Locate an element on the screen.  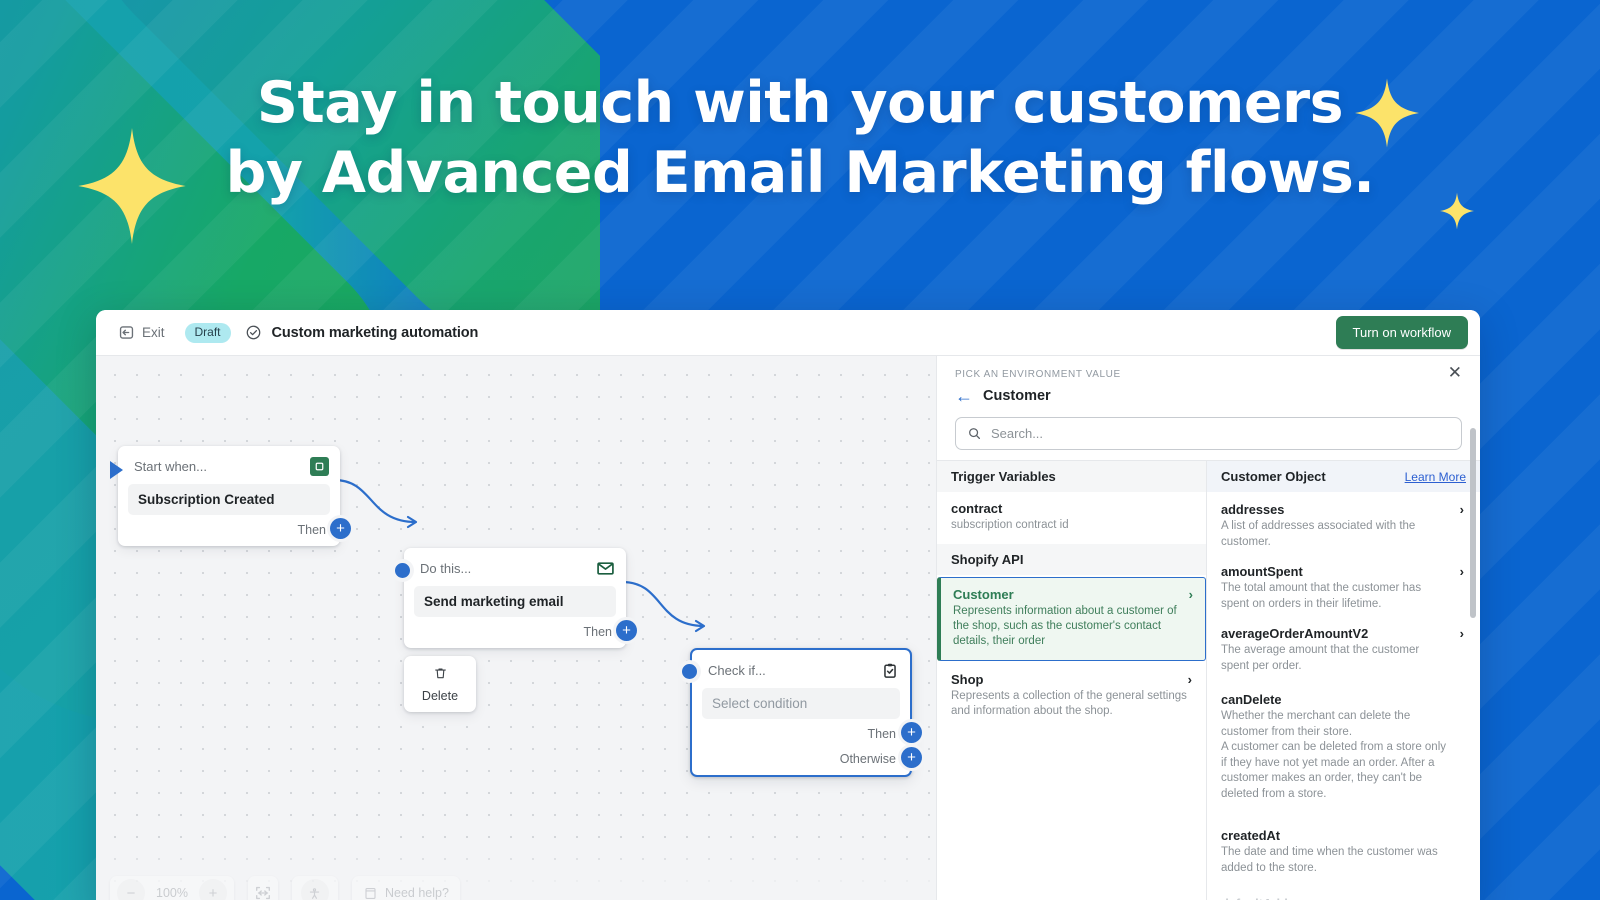
condition-input-dot is located at coordinates (689, 671).